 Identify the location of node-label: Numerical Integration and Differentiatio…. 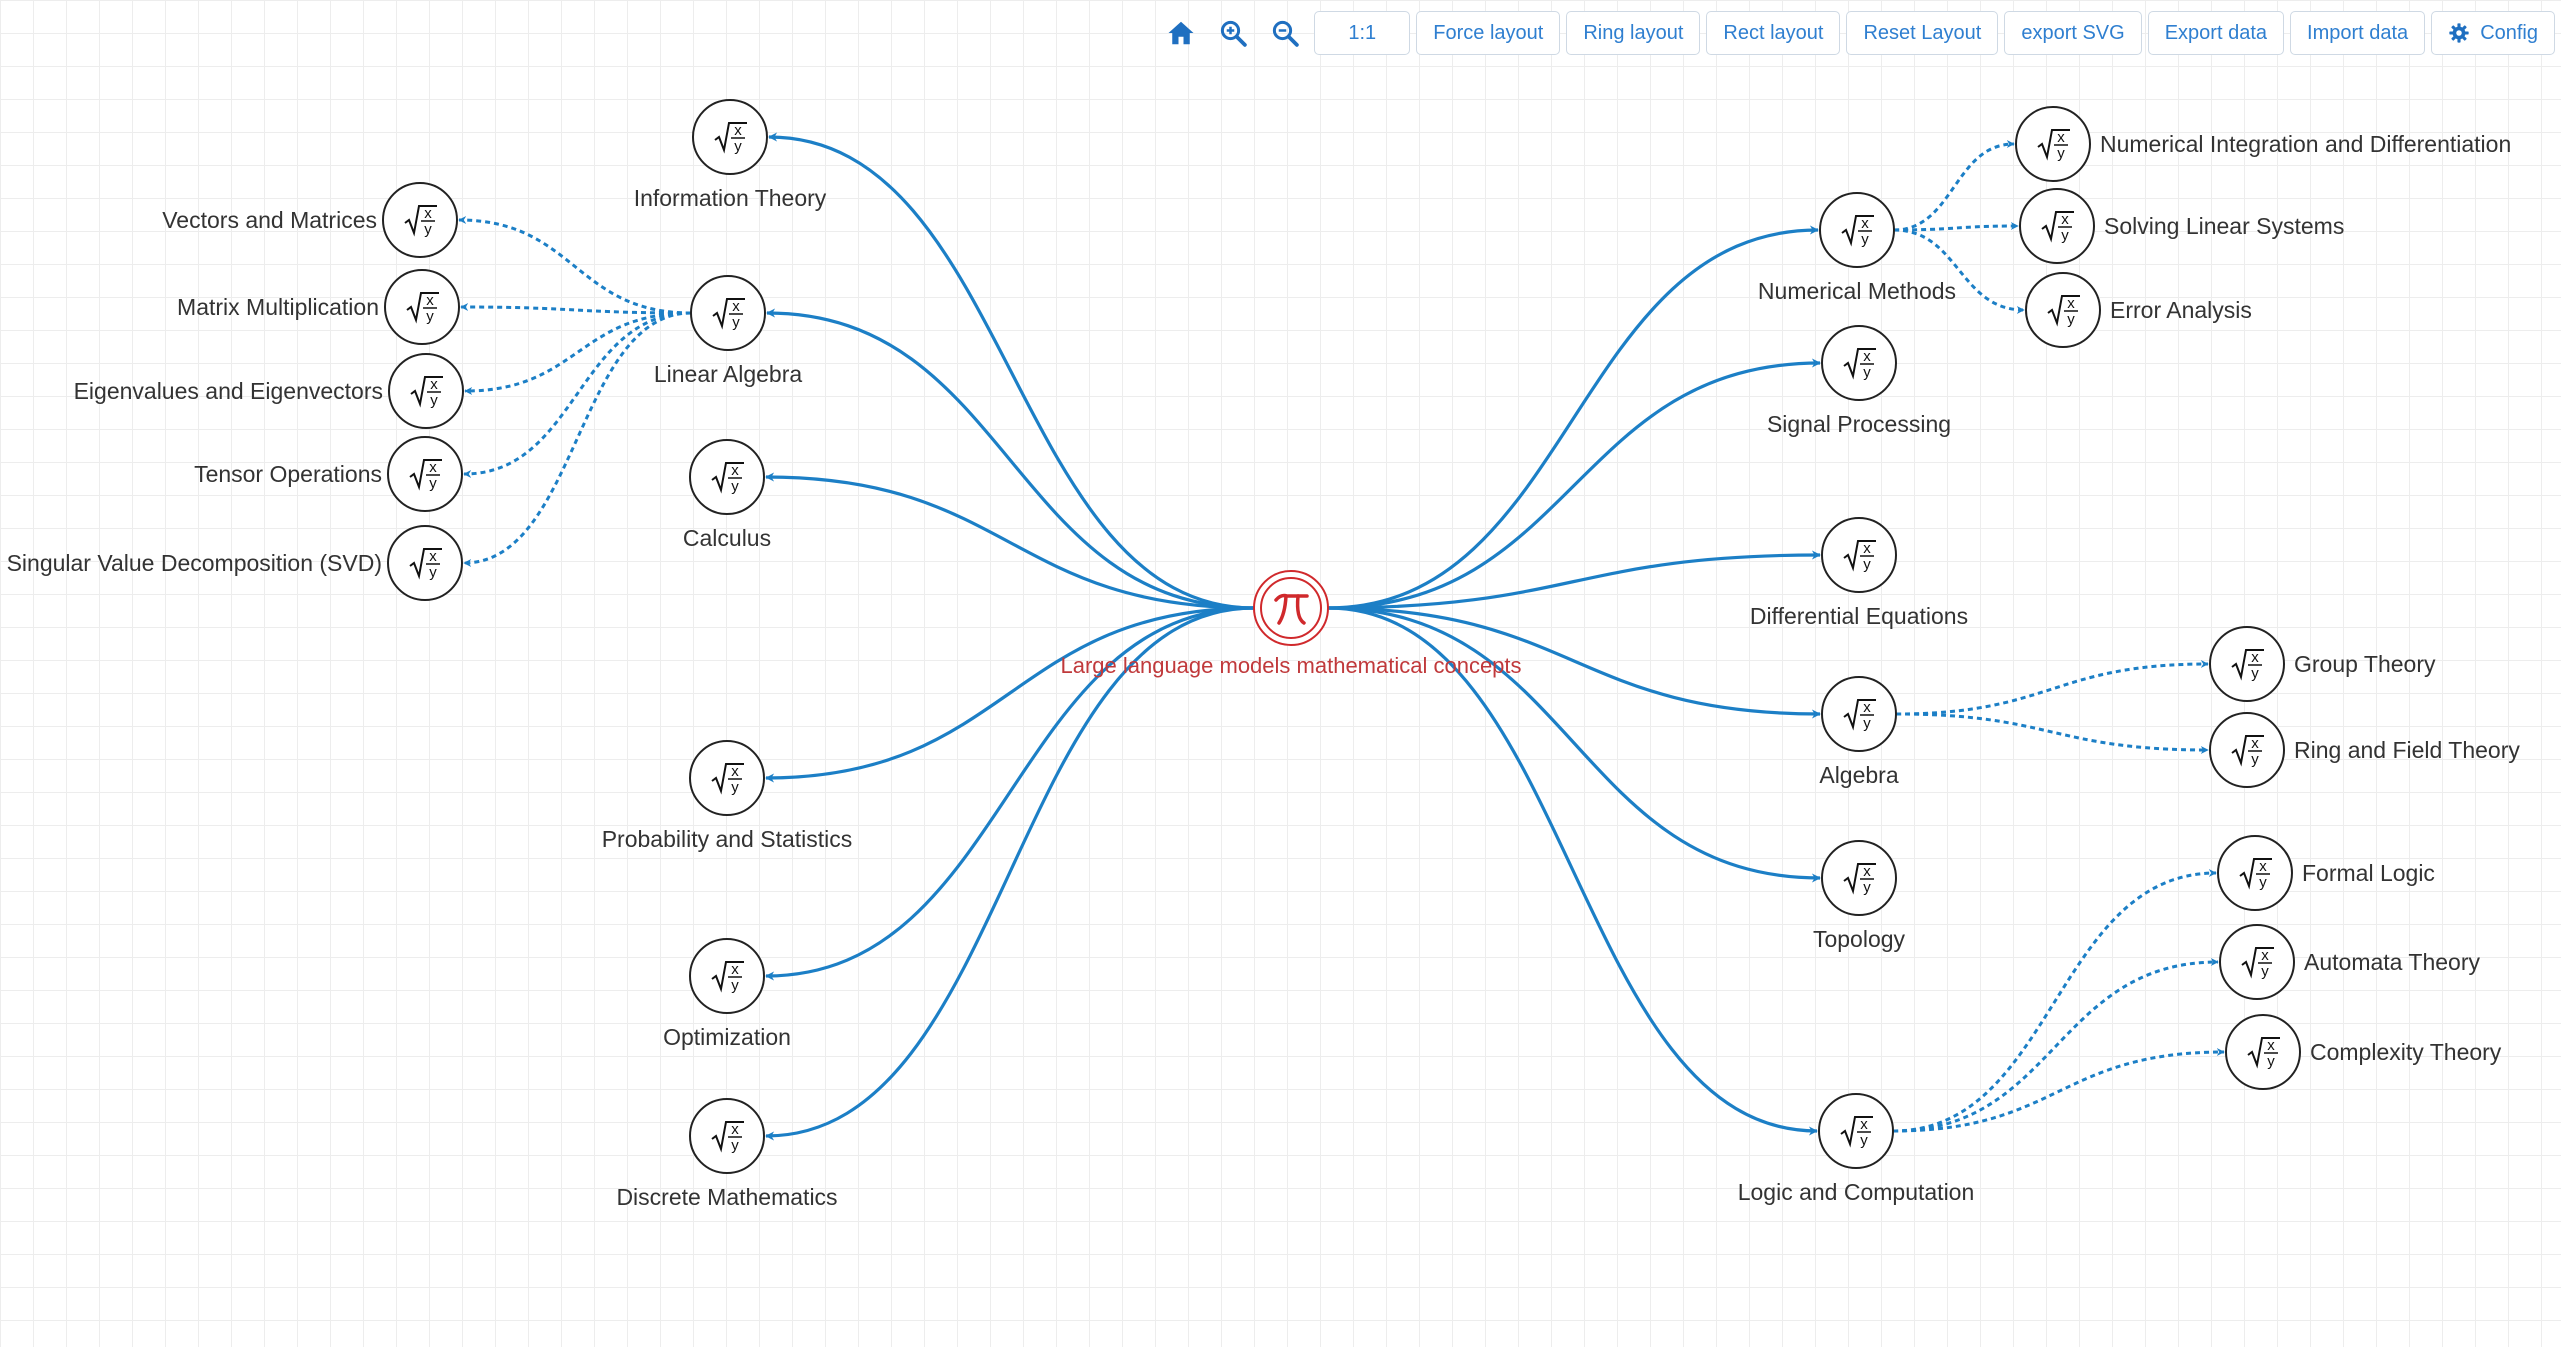
(2305, 144).